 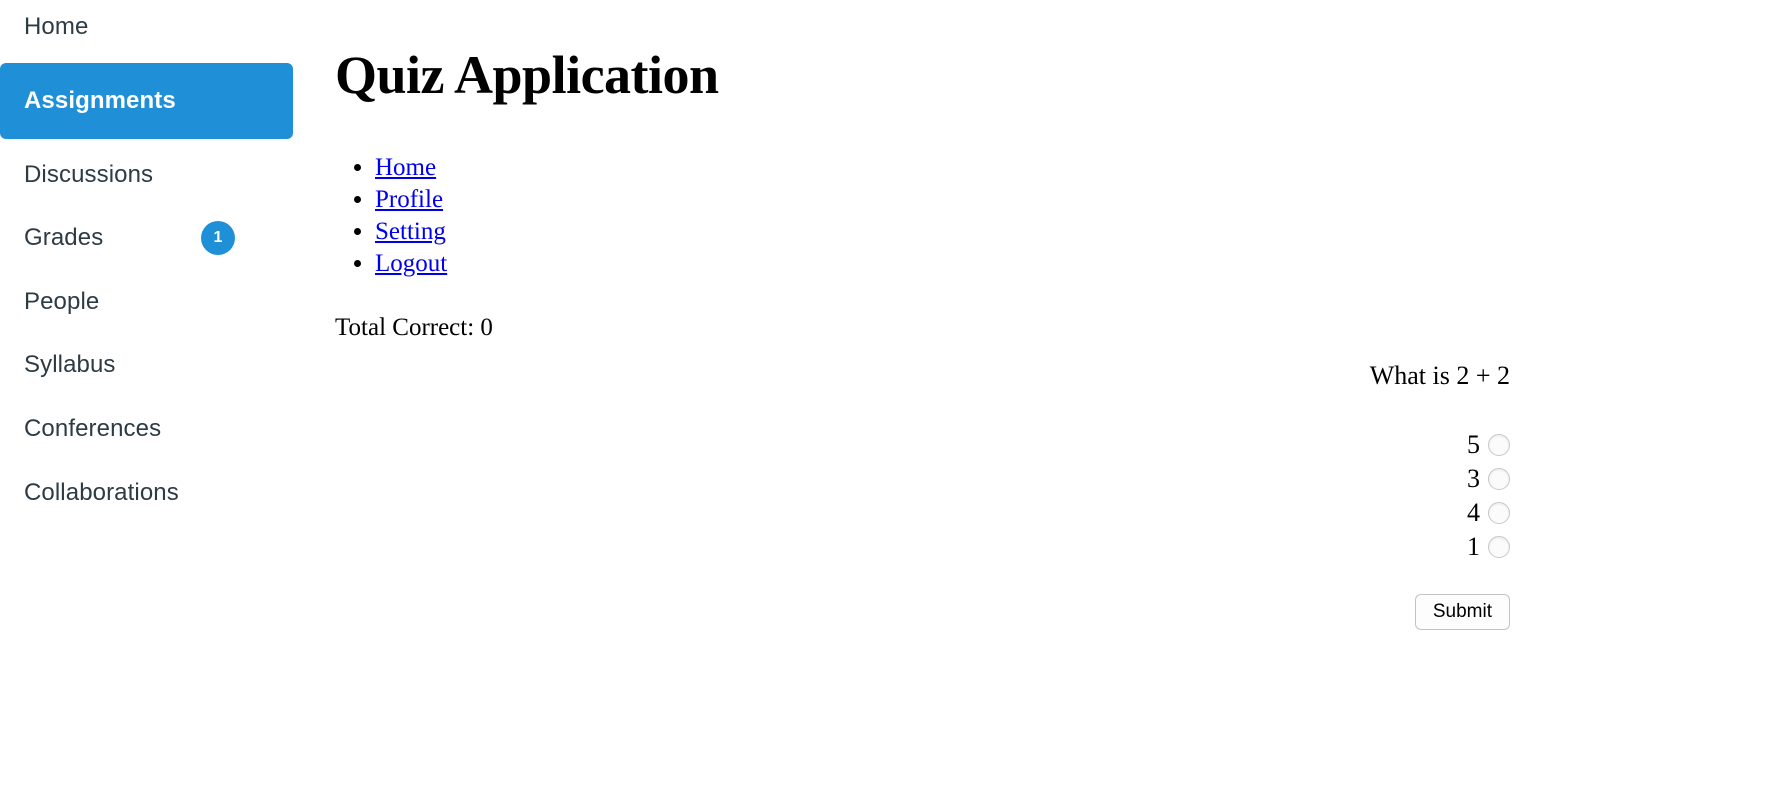 What do you see at coordinates (922, 513) in the screenshot?
I see `quiz-option-row: 4` at bounding box center [922, 513].